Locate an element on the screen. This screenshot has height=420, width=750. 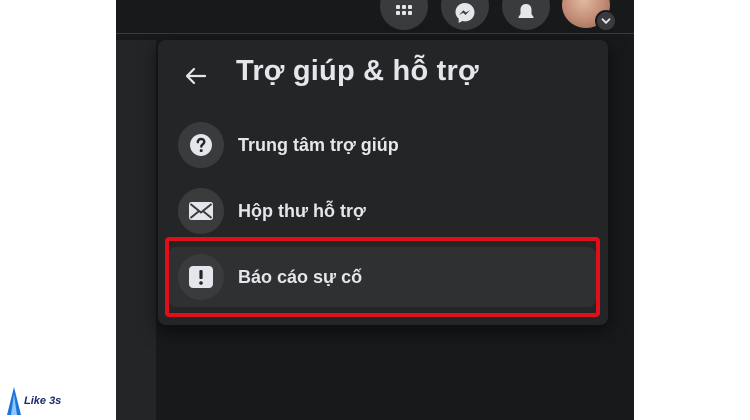
arrow-left-icon is located at coordinates (196, 76).